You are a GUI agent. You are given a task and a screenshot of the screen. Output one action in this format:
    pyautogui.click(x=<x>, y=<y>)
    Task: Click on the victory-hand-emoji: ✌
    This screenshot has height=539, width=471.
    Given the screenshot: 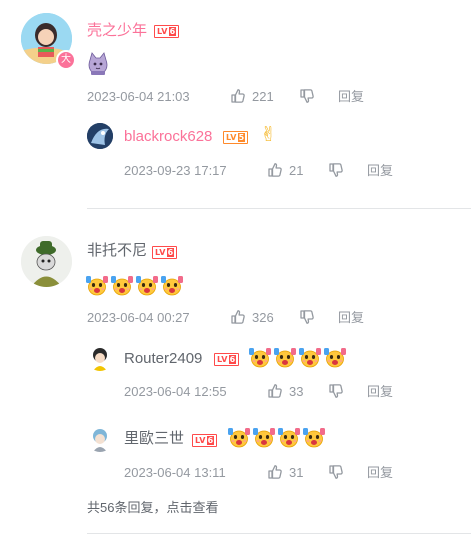 What is the action you would take?
    pyautogui.click(x=268, y=134)
    